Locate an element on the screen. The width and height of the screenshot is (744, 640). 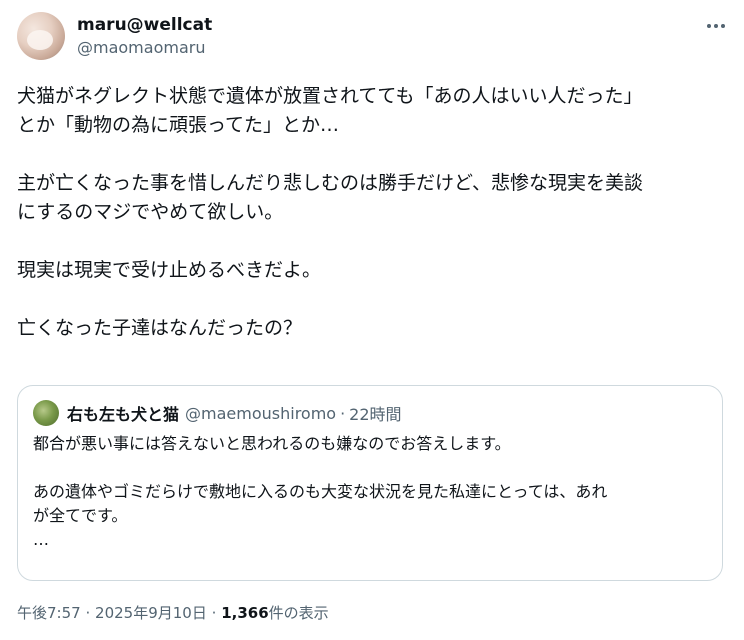
tweet-line: 現実は現実で受け止めるべきだよ。 is located at coordinates (169, 270).